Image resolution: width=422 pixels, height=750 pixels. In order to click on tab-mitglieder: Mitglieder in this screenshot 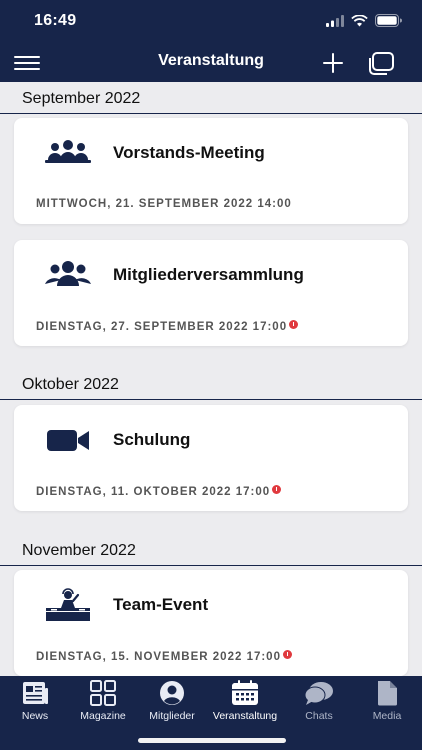, I will do `click(172, 702)`.